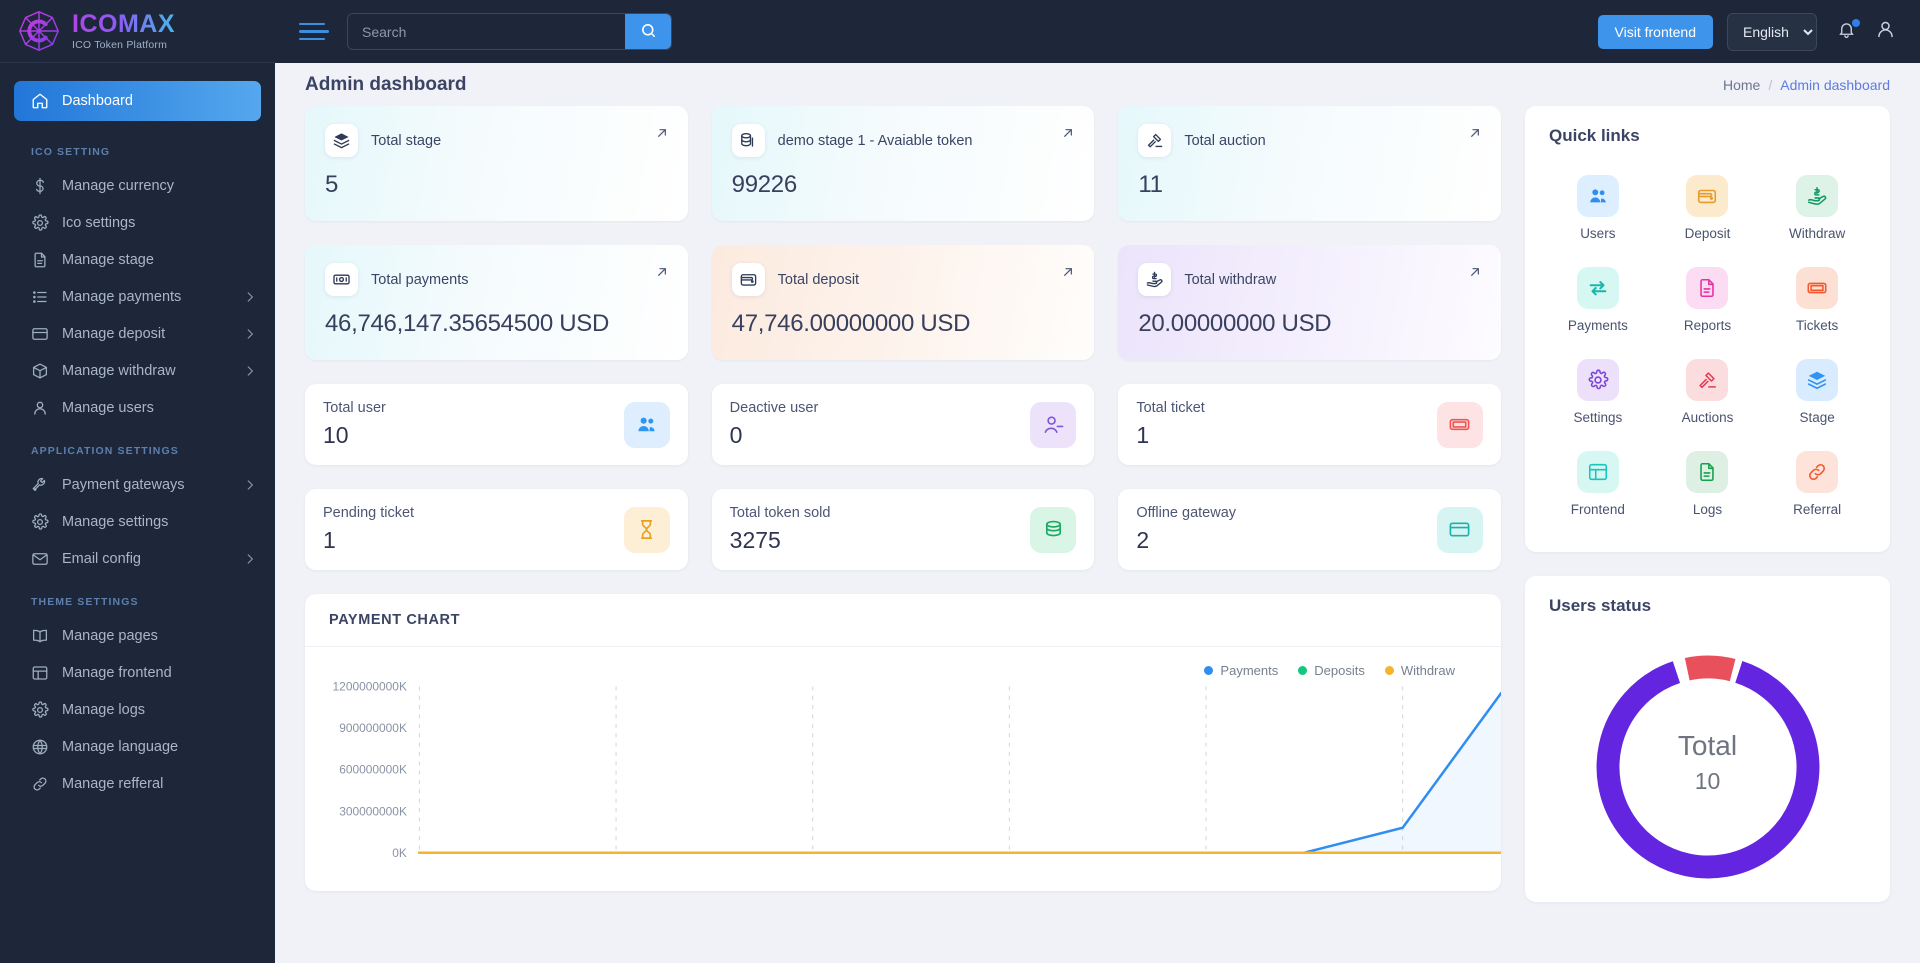 The width and height of the screenshot is (1920, 963). Describe the element at coordinates (780, 513) in the screenshot. I see `stat-card-label: Total token sold` at that location.